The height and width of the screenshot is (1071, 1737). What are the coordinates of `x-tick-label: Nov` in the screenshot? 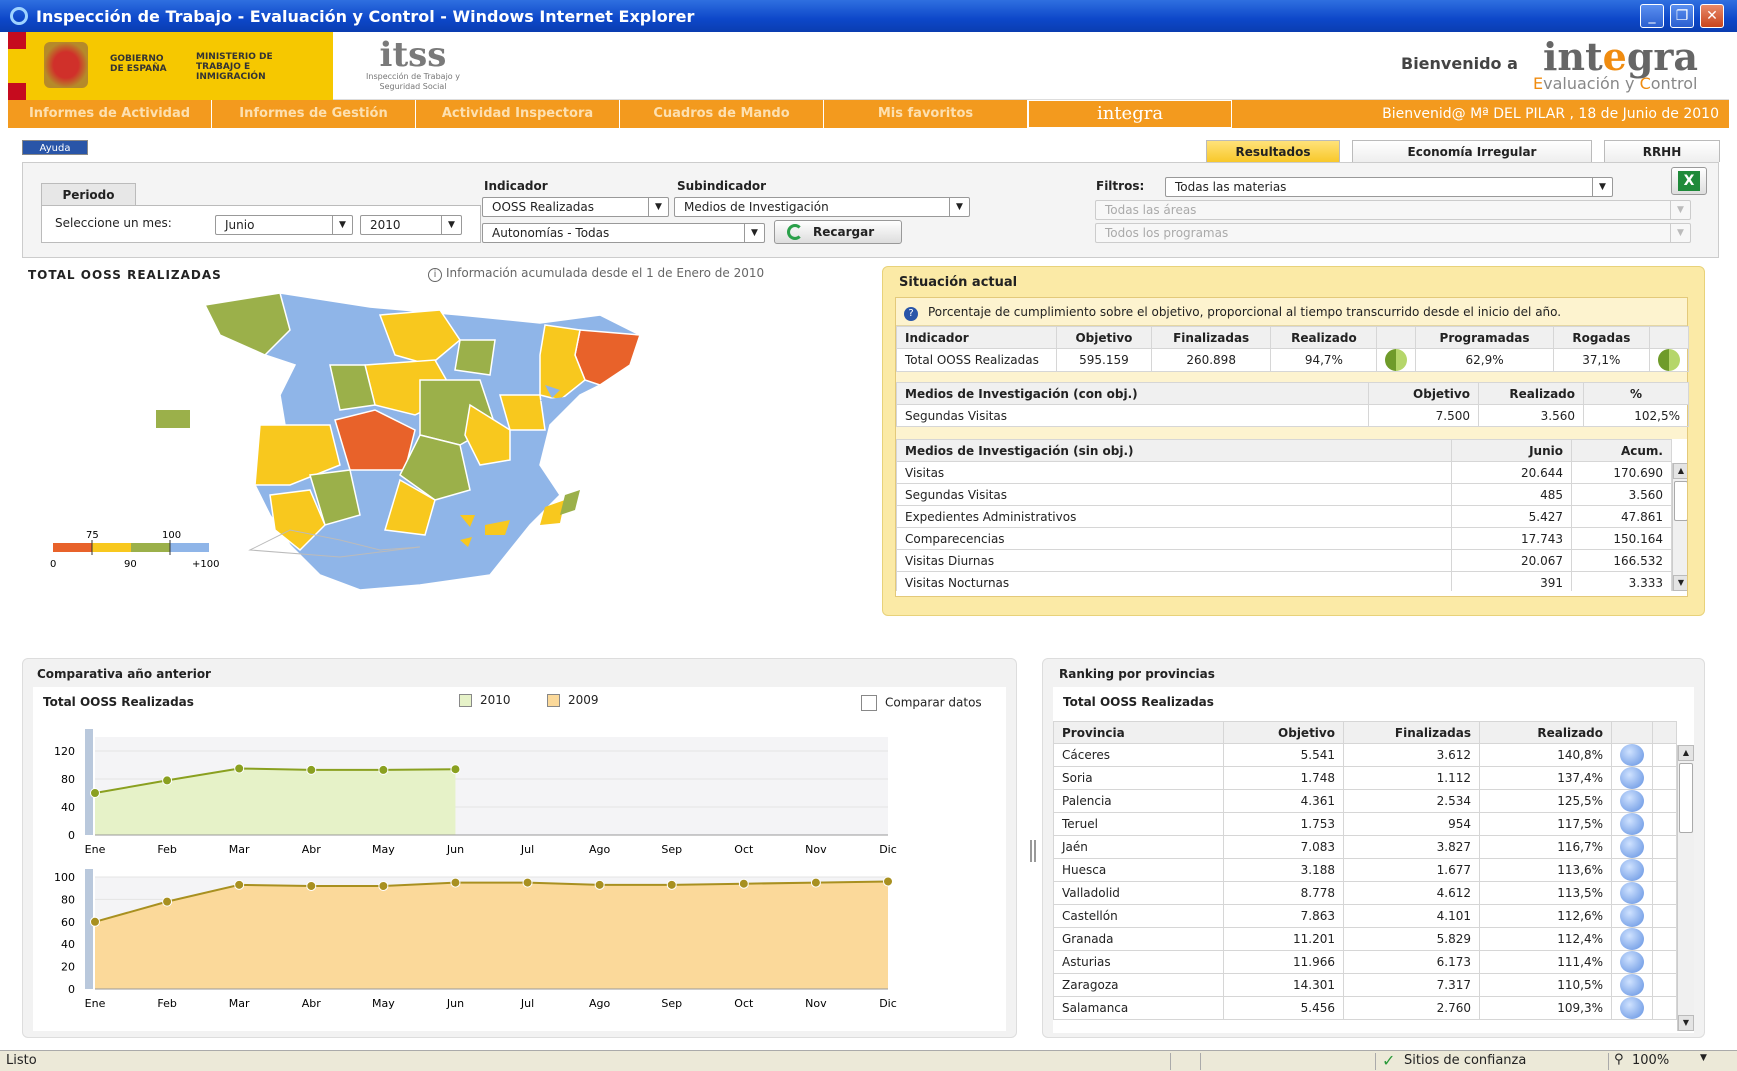 It's located at (816, 849).